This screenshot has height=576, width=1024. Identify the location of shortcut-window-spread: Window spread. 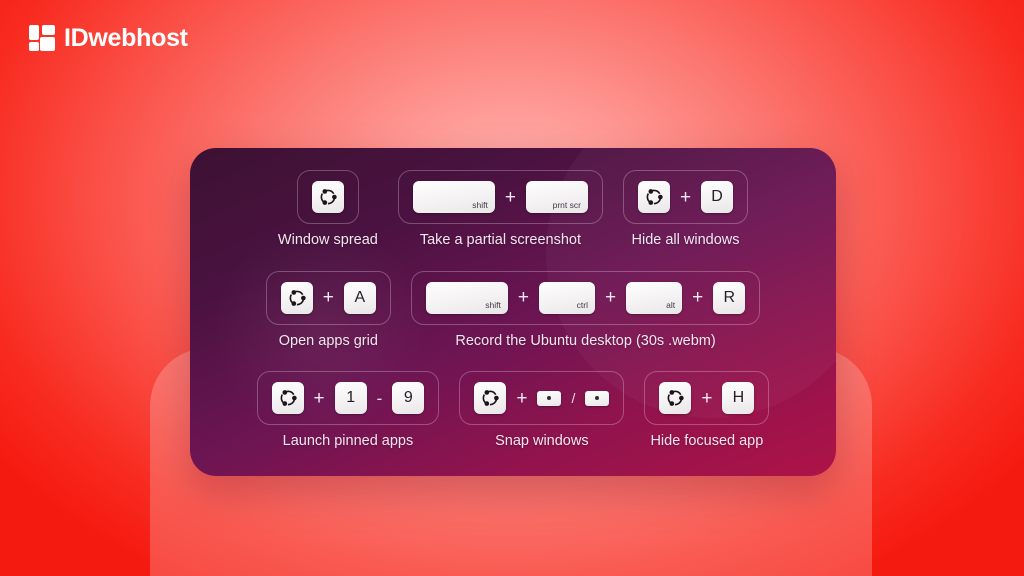
(328, 209).